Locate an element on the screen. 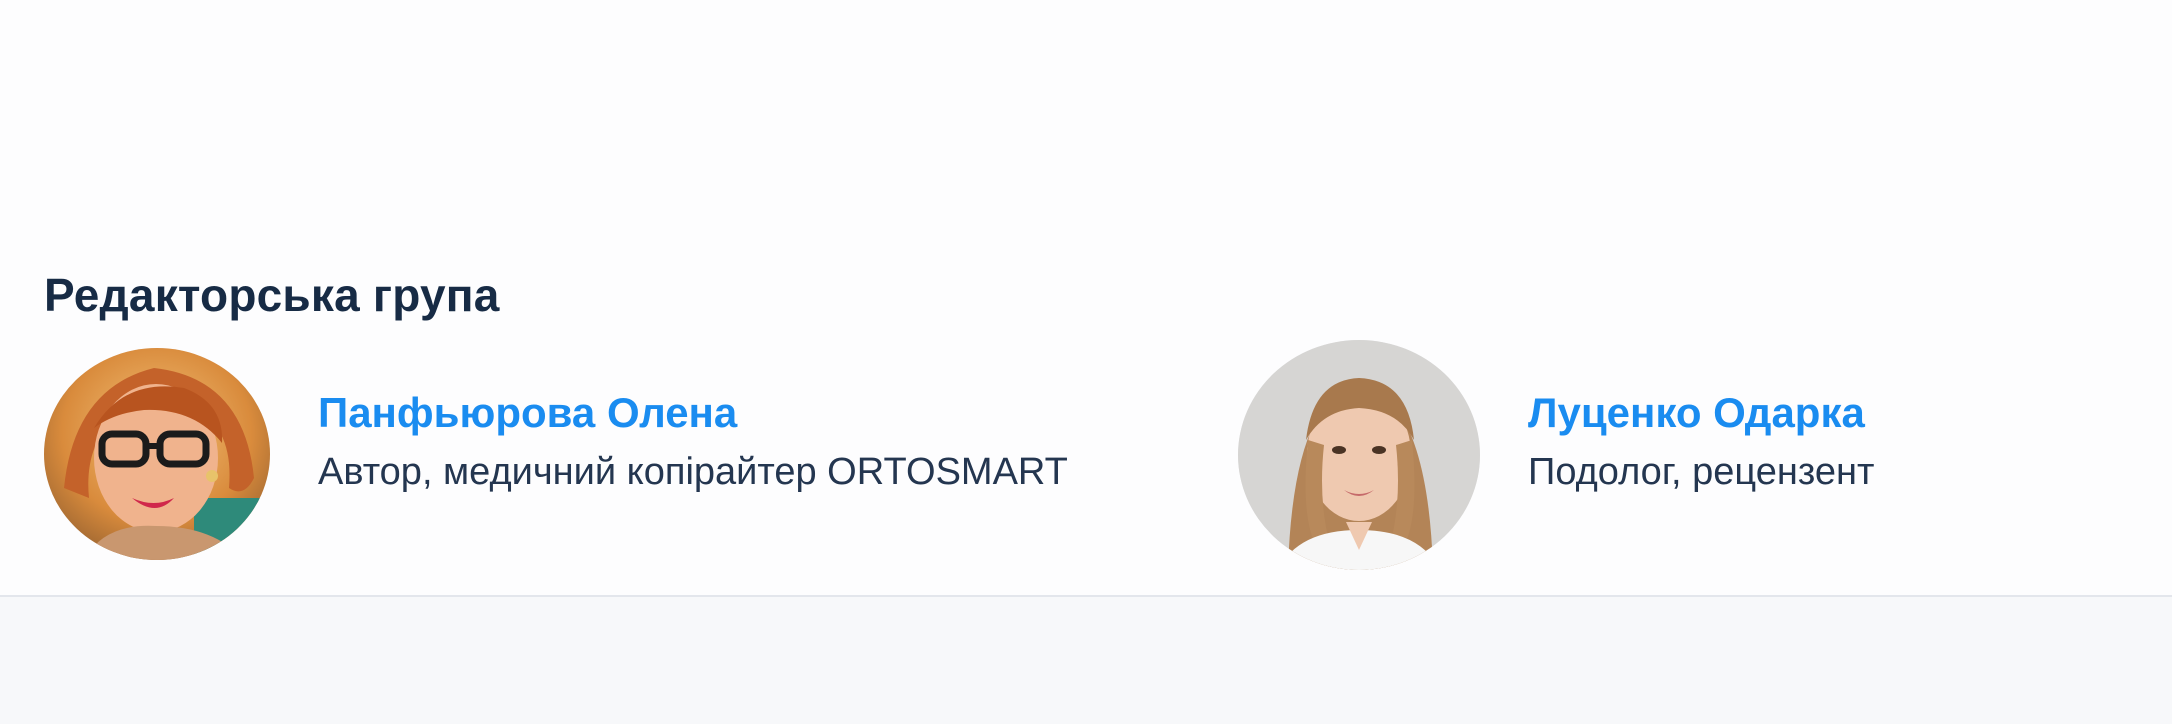 This screenshot has height=724, width=2172. member-name-link: Панфьюрова Олена is located at coordinates (693, 413).